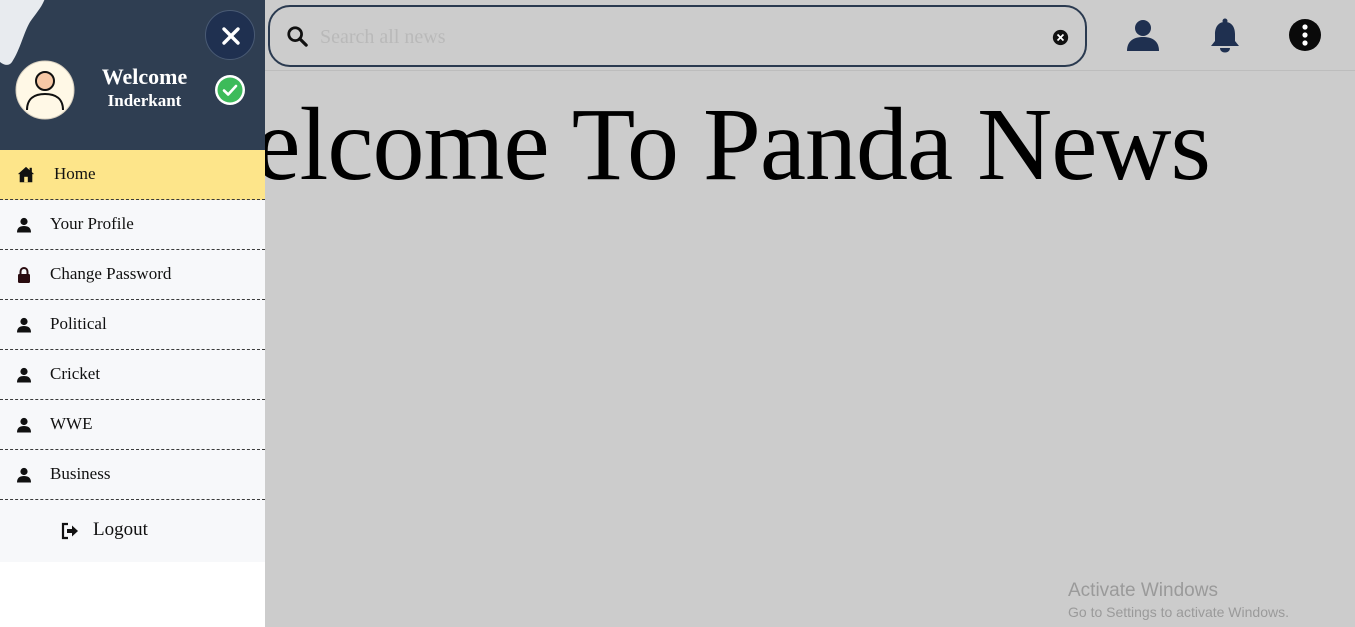 Image resolution: width=1355 pixels, height=627 pixels. What do you see at coordinates (132, 375) in the screenshot?
I see `sidebar-item-cricket: Cricket` at bounding box center [132, 375].